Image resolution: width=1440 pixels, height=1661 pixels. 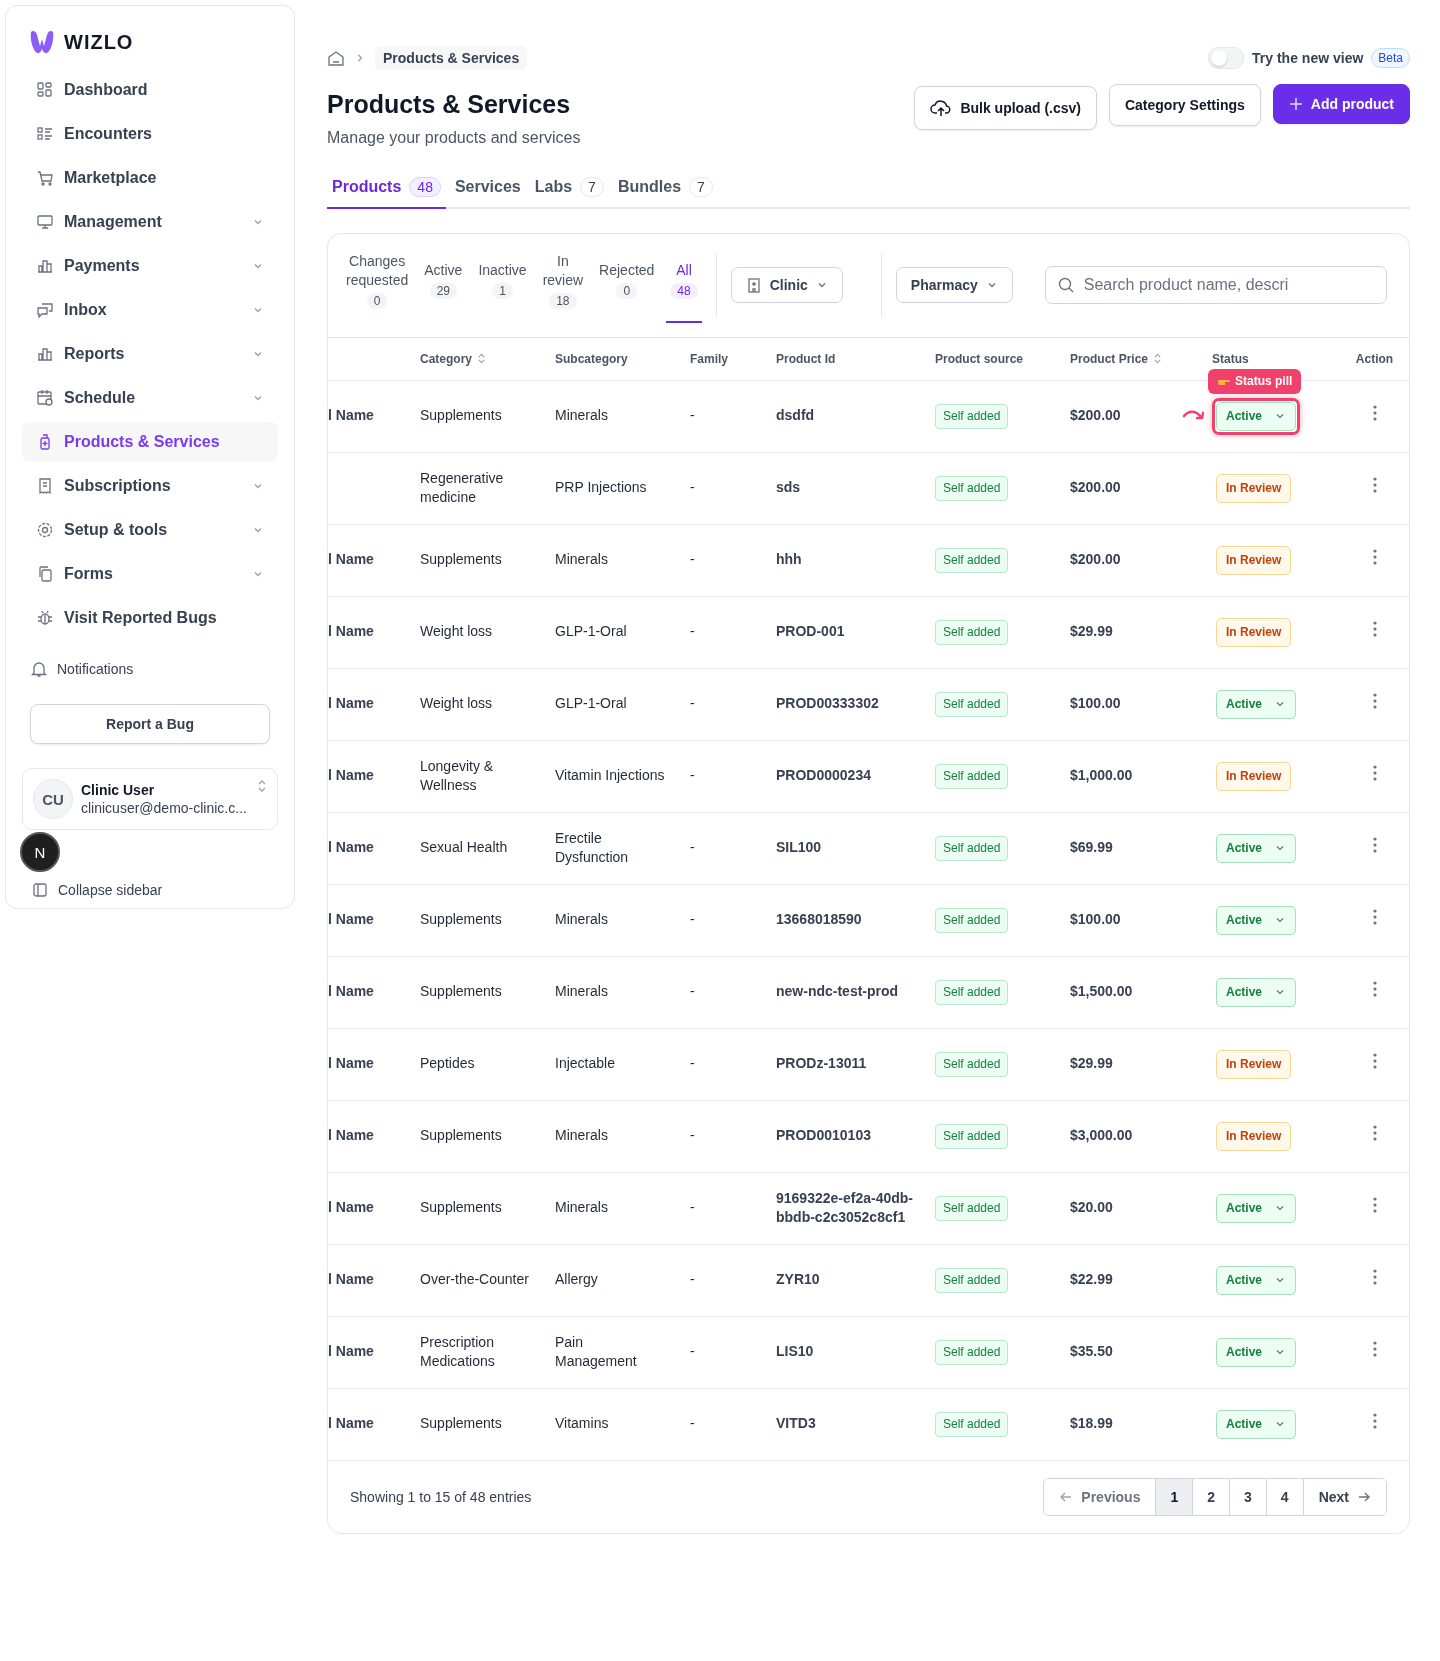 I want to click on column-header: Category, so click(x=446, y=358).